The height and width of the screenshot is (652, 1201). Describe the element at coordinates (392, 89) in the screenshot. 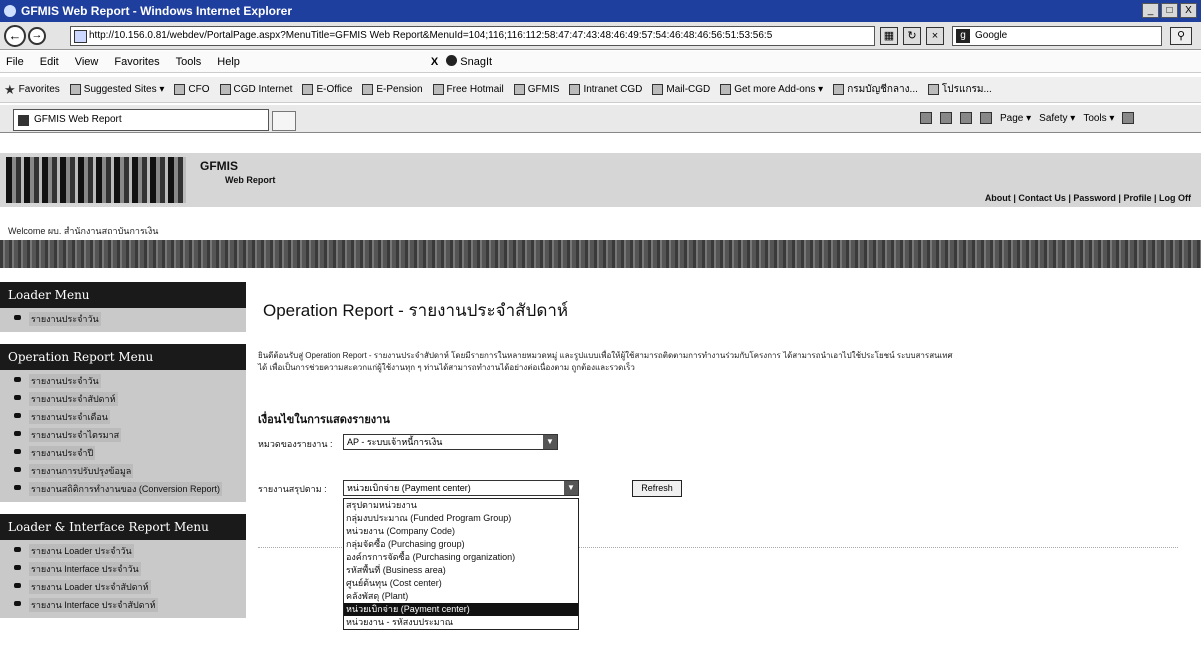

I see `fav-e-pension: E-Pension` at that location.